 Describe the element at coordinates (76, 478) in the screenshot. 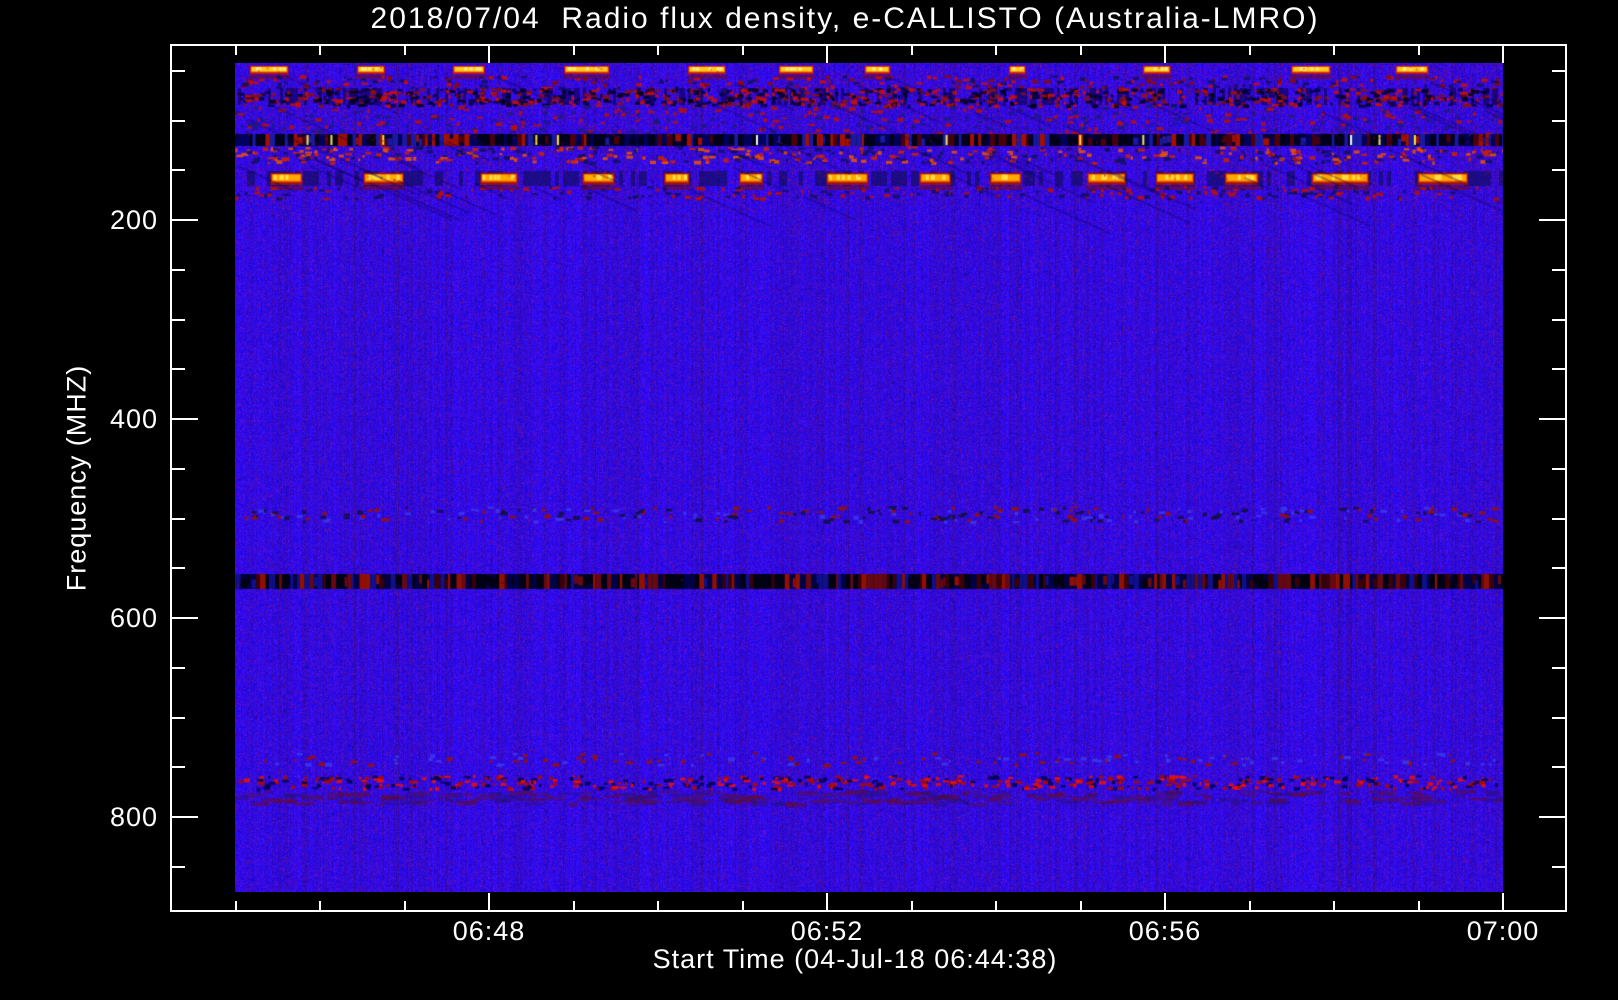

I see `y-axis-label: Frequency (MHZ)` at that location.